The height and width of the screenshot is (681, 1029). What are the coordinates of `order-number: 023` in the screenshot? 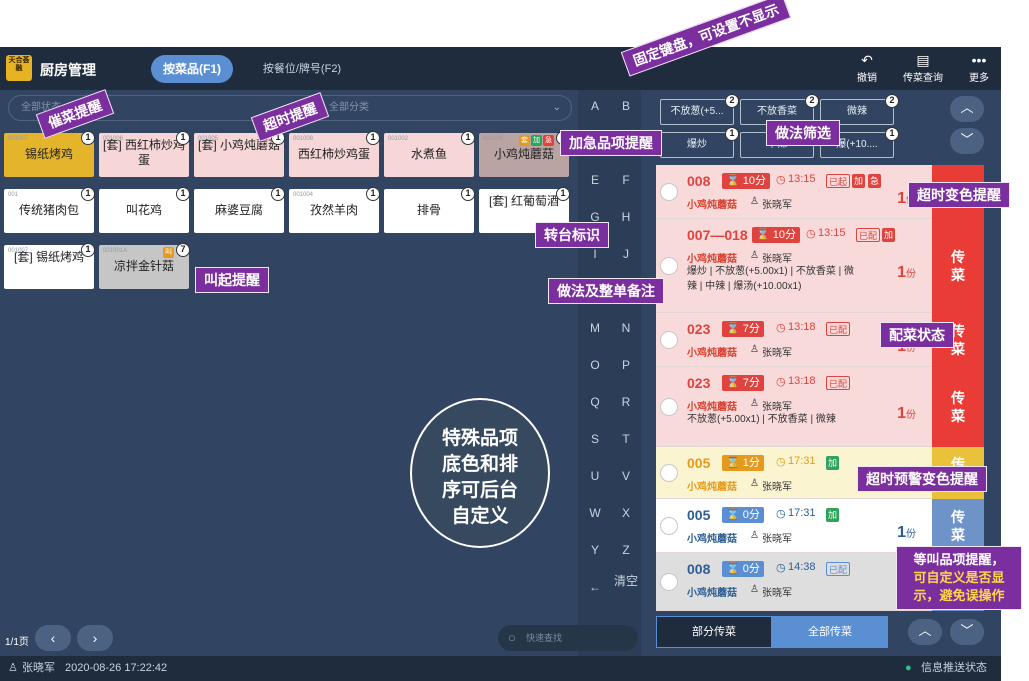 It's located at (699, 329).